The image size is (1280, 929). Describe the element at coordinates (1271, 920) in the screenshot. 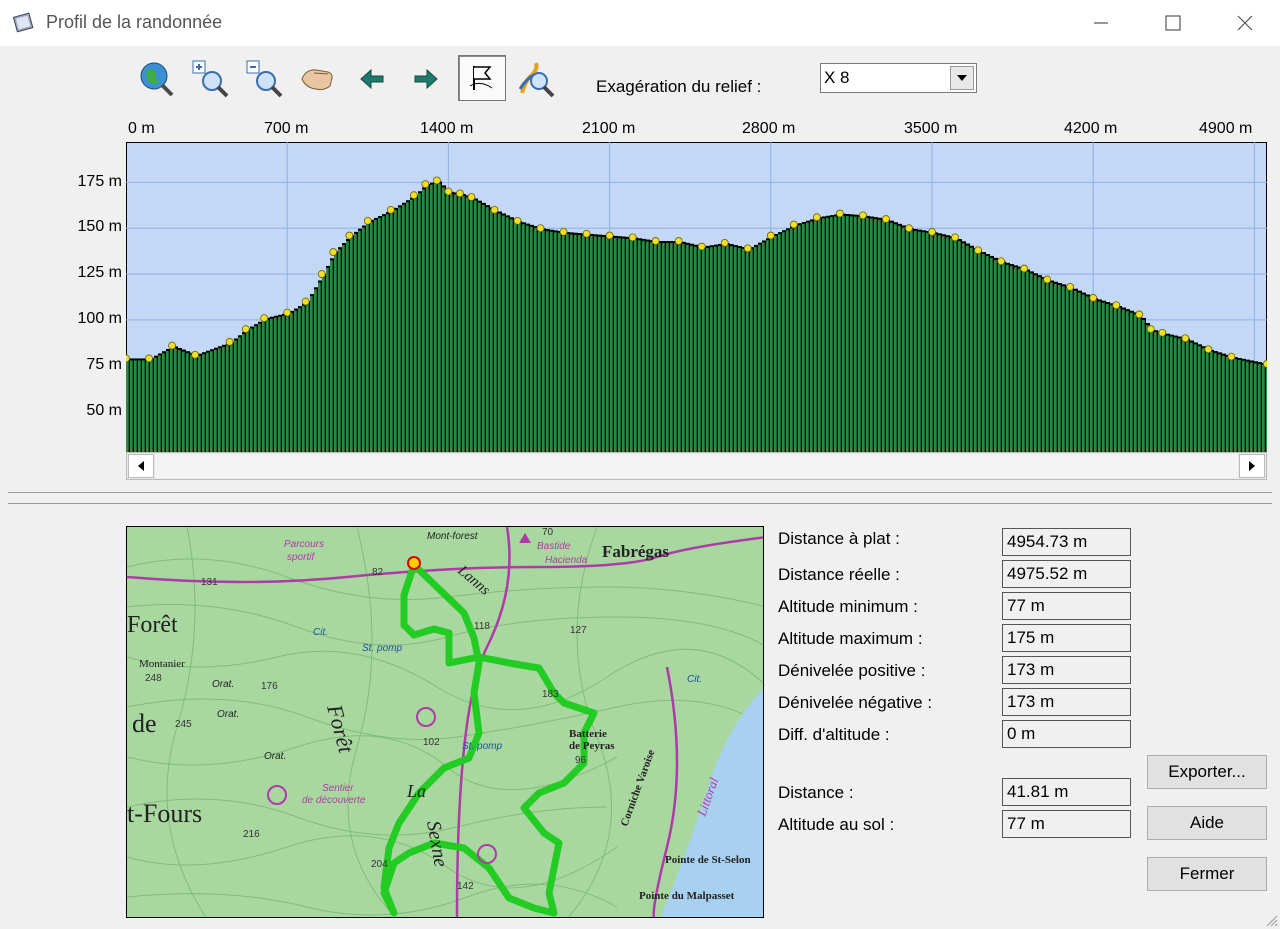

I see `resize-grip-icon` at that location.